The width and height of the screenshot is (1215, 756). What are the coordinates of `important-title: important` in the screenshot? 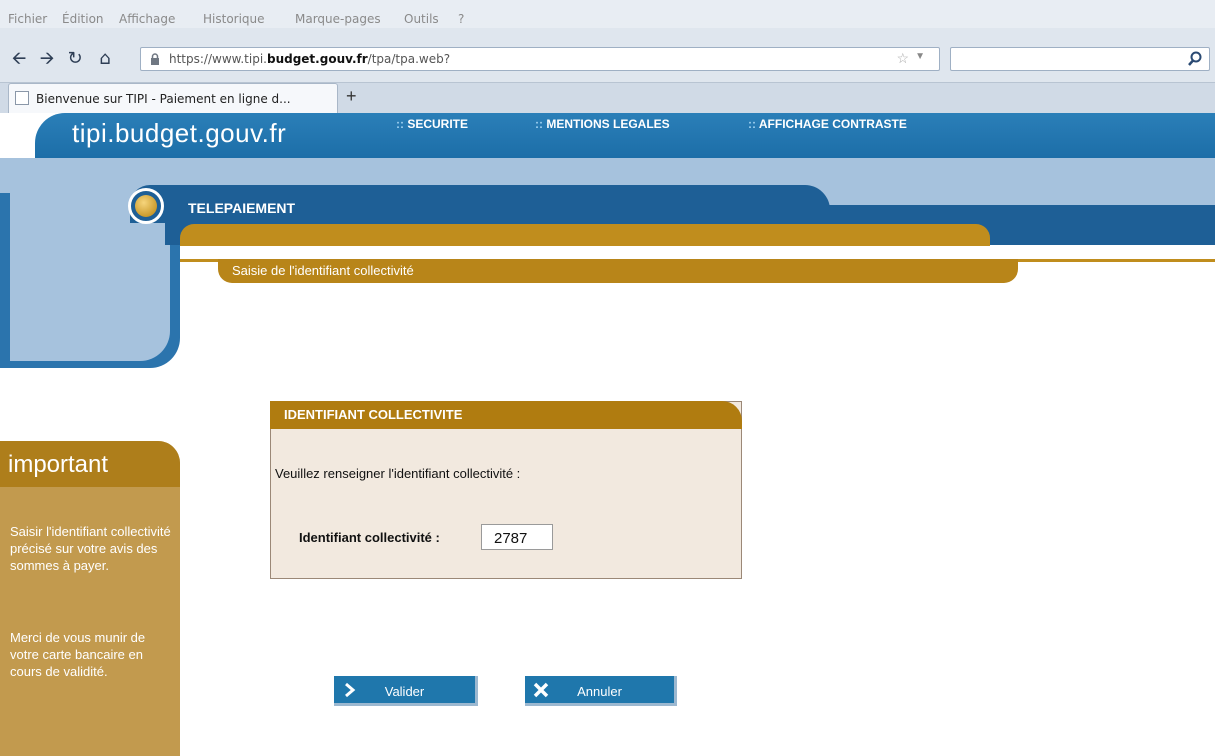 It's located at (58, 464).